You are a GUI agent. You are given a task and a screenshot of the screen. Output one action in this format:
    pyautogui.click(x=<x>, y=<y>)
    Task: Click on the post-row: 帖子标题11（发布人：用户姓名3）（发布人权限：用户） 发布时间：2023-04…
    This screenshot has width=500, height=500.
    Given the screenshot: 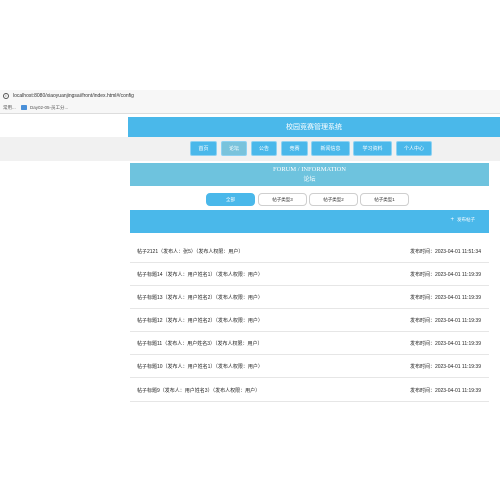 What is the action you would take?
    pyautogui.click(x=309, y=344)
    